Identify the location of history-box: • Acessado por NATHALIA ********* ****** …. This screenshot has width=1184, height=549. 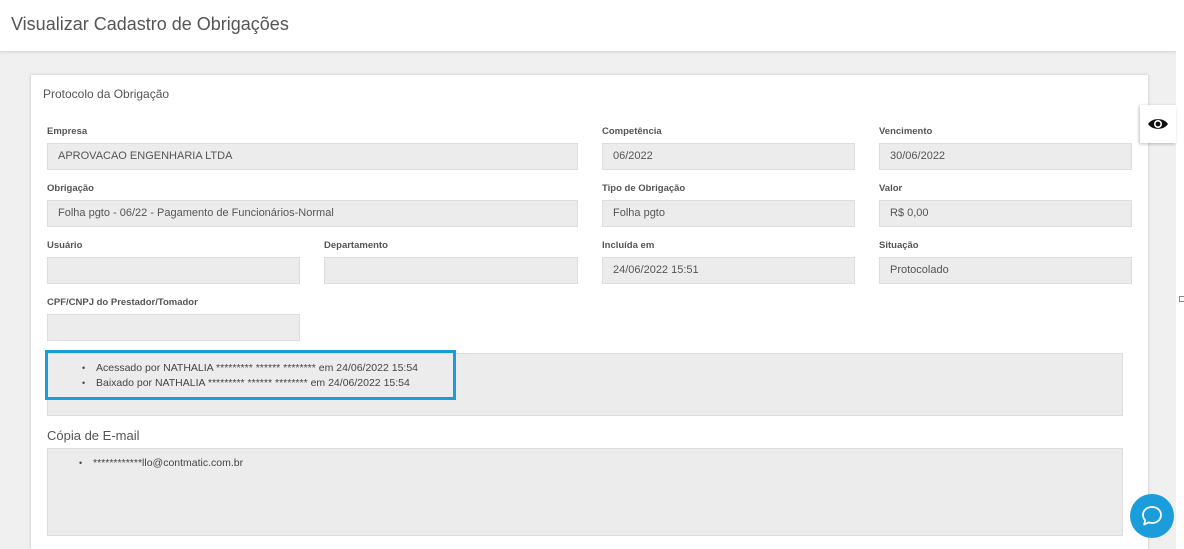
(585, 384).